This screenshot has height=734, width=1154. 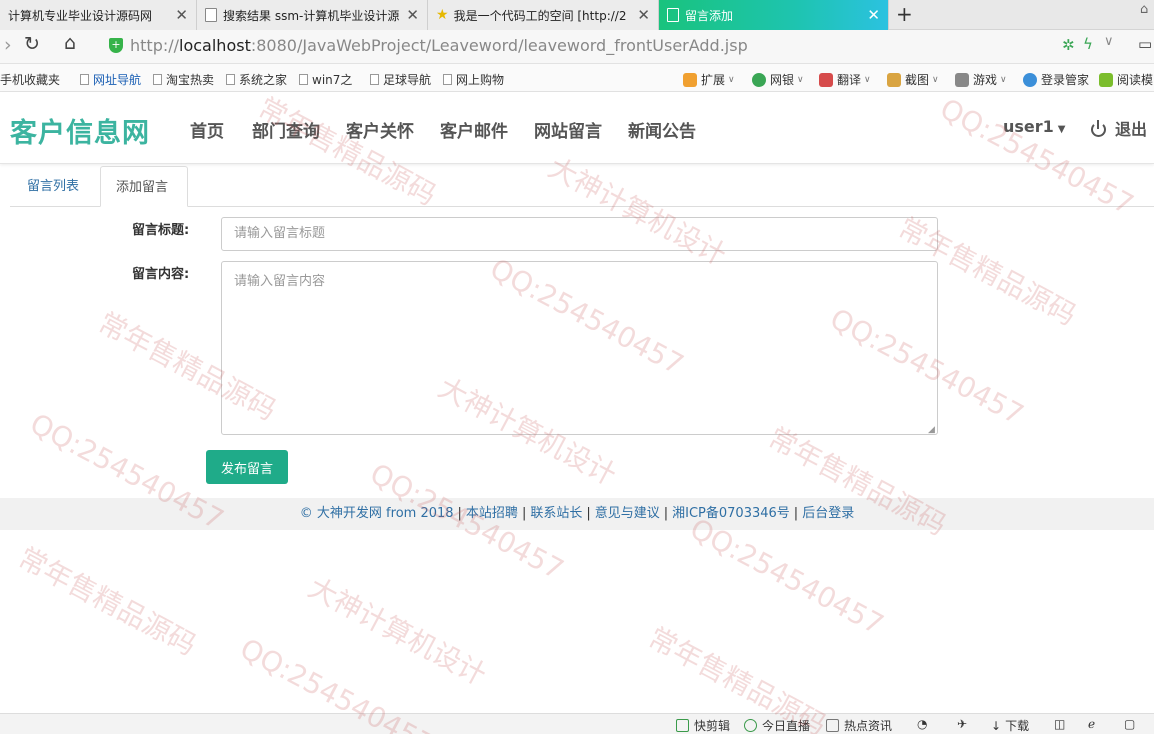 I want to click on bookmark-label: 系统之家, so click(x=263, y=80).